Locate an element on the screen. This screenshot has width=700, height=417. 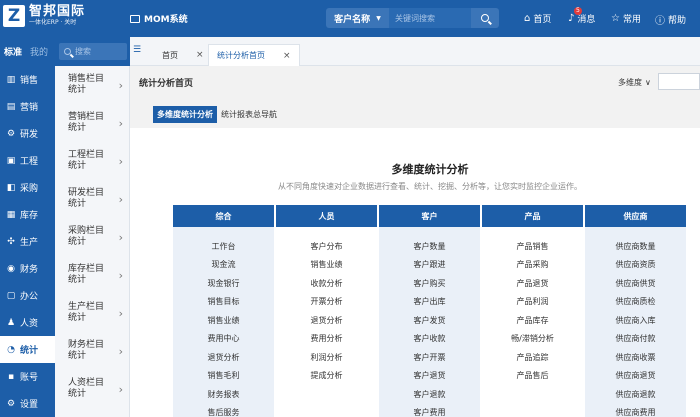
analysis-link: 提成分析 is located at coordinates (326, 376).